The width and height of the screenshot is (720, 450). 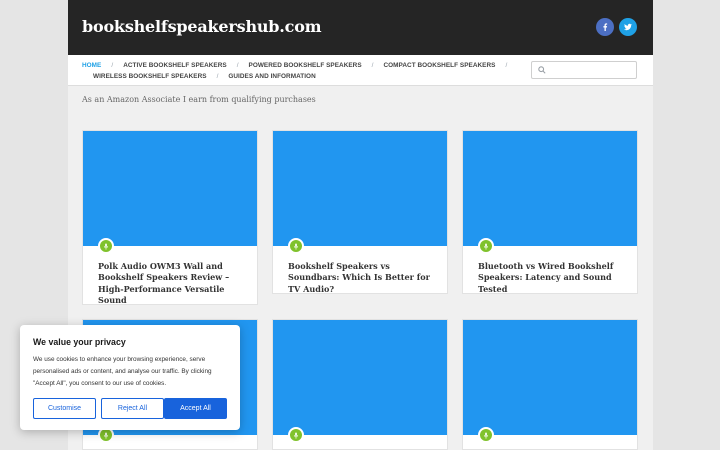 I want to click on nav-item-guides-and-information: GUIDES AND INFORMATION, so click(x=271, y=76).